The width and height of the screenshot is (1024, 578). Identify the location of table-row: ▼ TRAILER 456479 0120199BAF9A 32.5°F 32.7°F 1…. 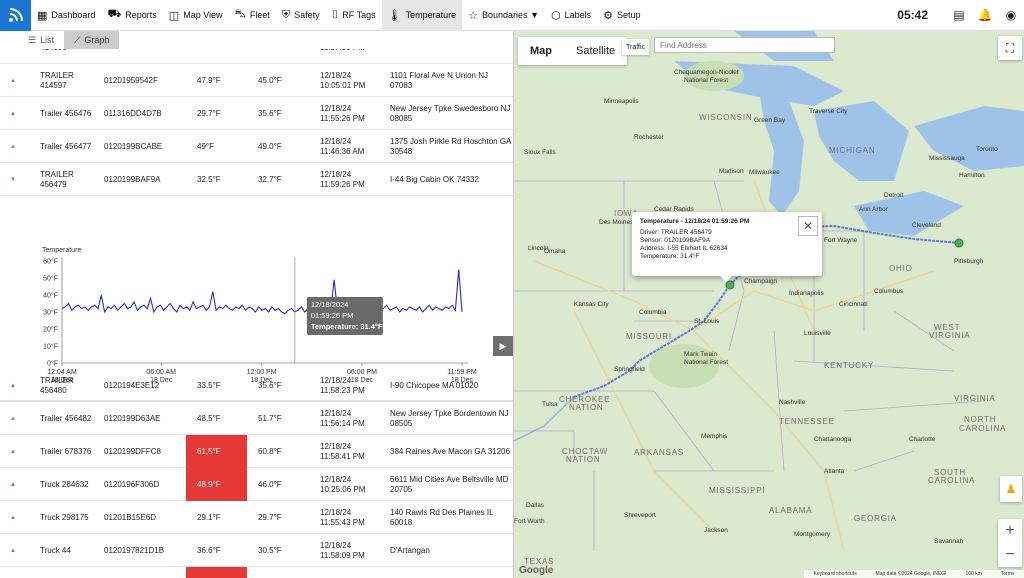
(256, 179).